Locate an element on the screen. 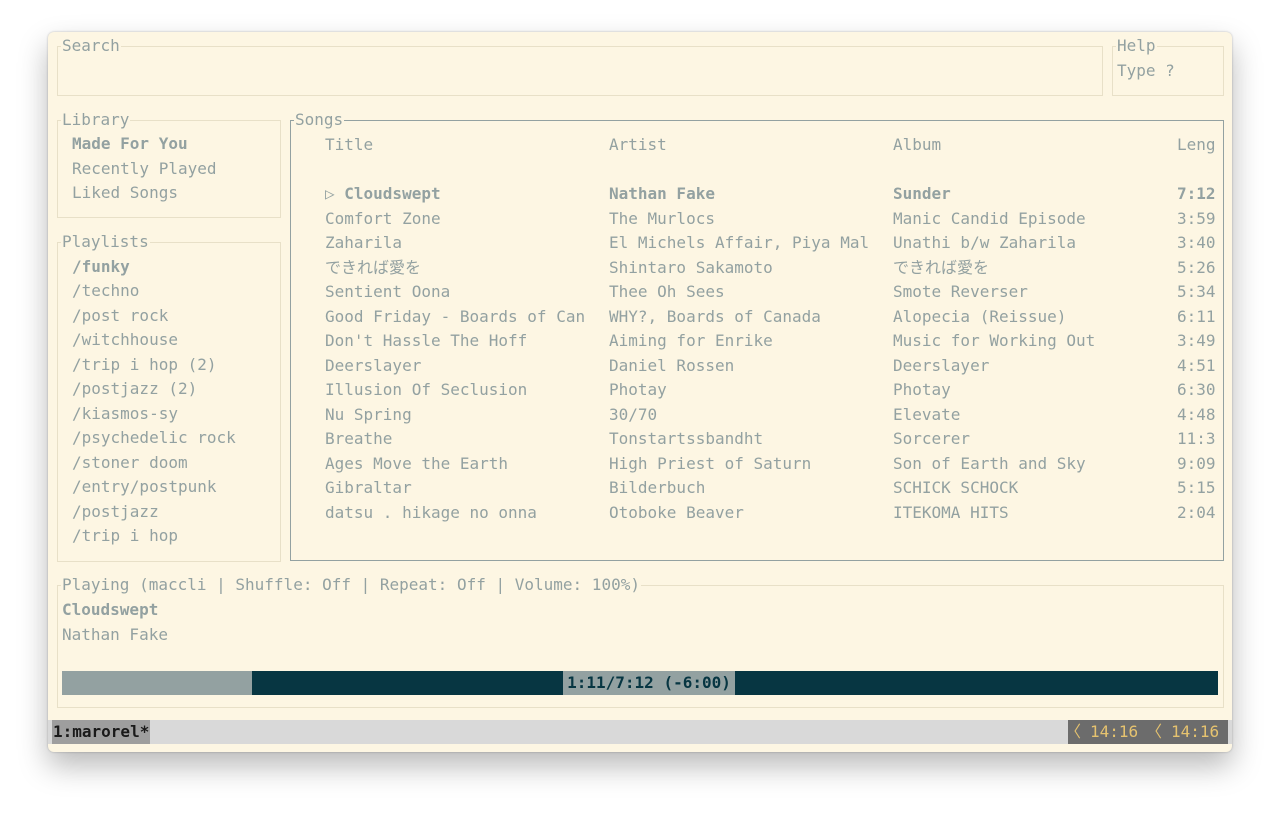 This screenshot has height=816, width=1280. now-playing-track: Cloudswept is located at coordinates (110, 609).